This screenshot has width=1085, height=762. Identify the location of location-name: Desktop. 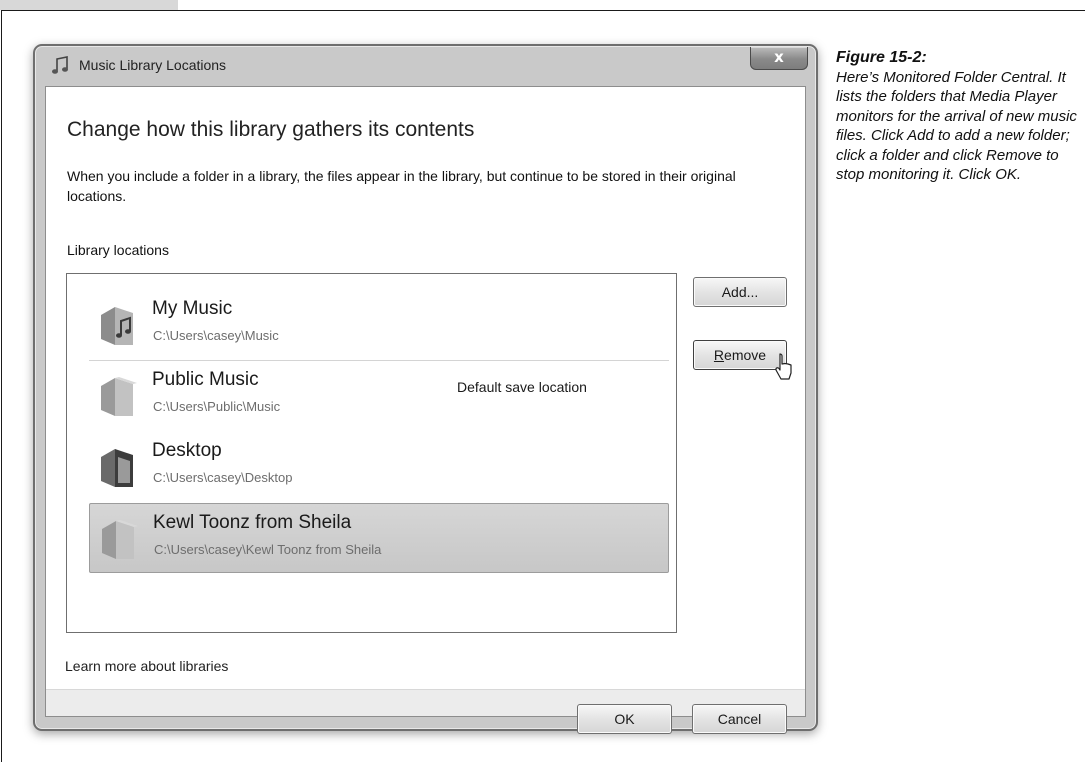
(187, 450).